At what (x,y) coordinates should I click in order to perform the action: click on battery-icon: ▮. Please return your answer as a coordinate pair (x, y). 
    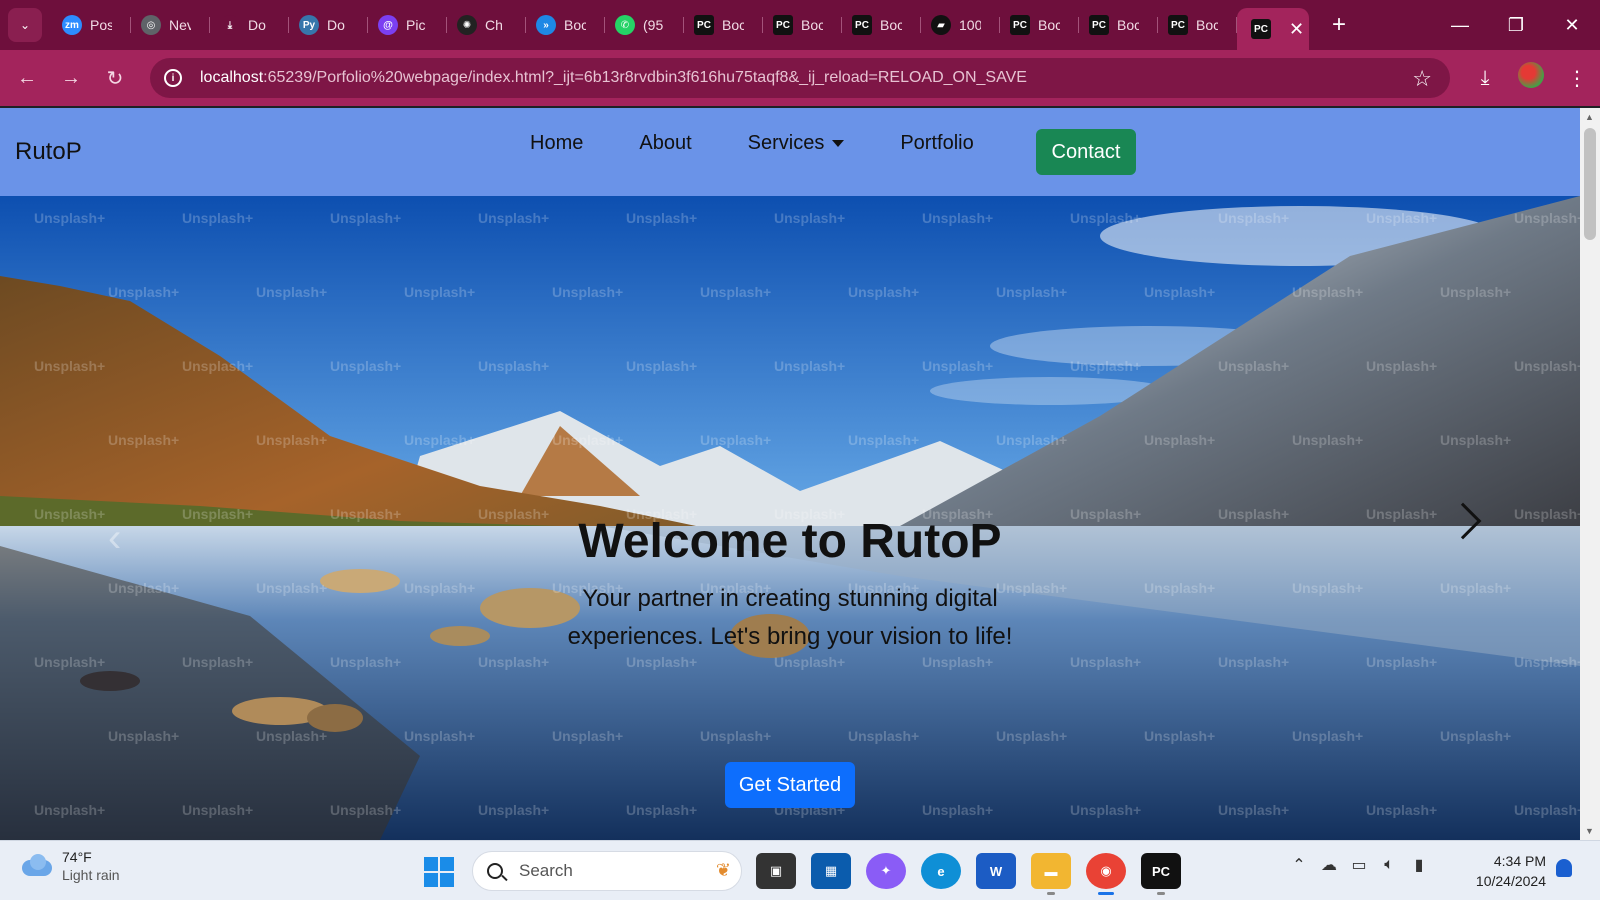
    Looking at the image, I should click on (1419, 865).